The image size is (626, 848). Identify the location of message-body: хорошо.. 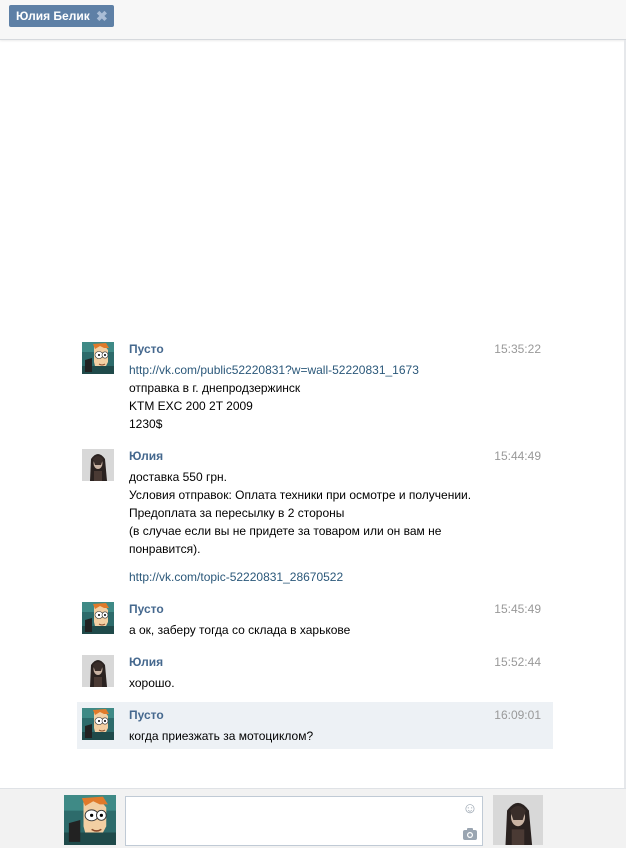
(314, 683).